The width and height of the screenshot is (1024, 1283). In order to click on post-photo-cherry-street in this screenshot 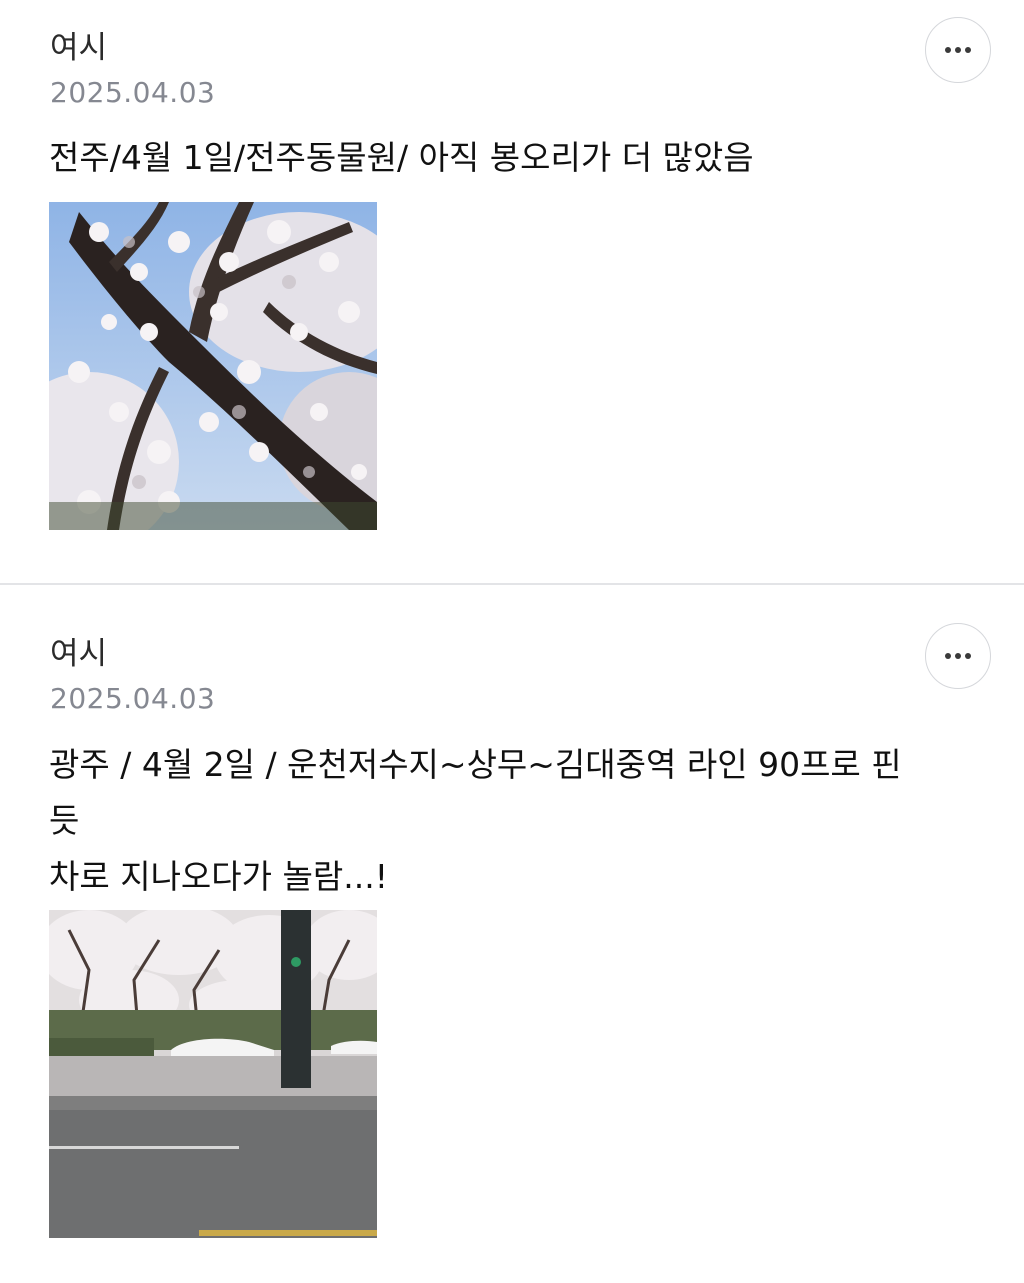, I will do `click(213, 1074)`.